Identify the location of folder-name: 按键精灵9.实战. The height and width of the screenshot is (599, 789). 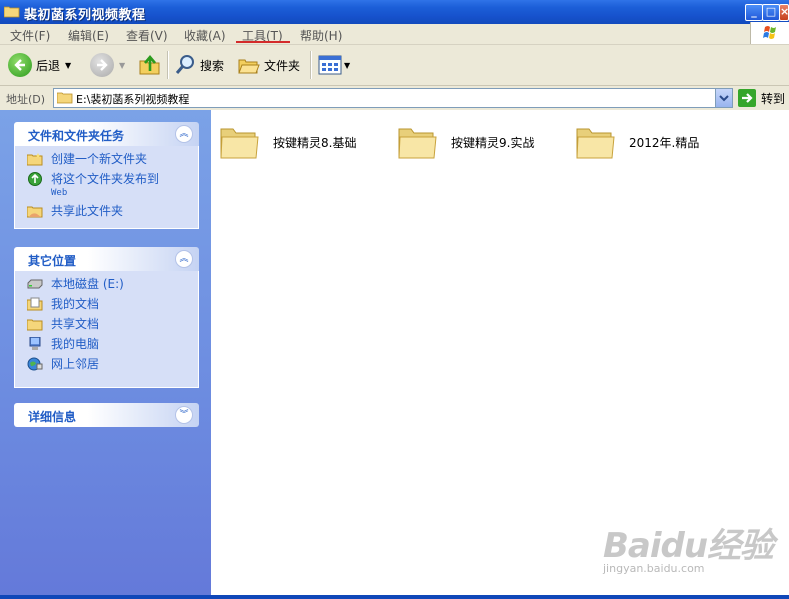
(493, 142).